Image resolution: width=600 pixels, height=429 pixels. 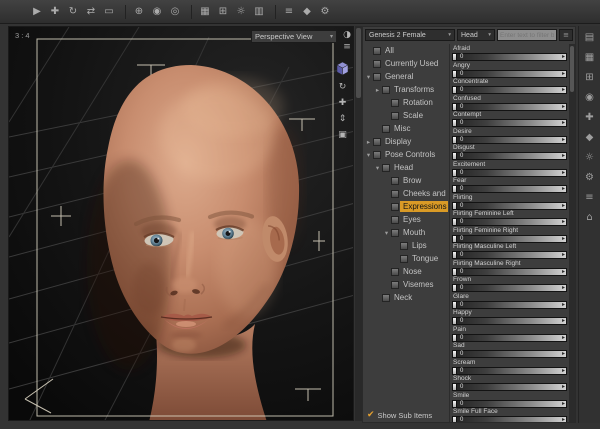 I want to click on view-selector-dropdown: Perspective View ▾, so click(x=294, y=36).